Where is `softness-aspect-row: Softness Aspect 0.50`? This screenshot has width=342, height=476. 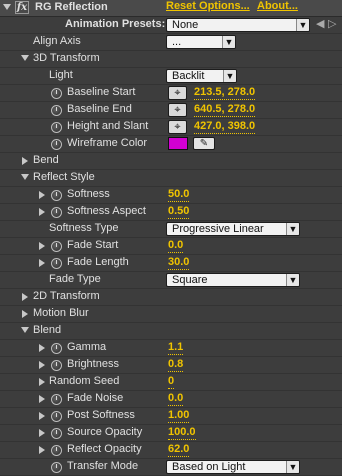
softness-aspect-row: Softness Aspect 0.50 is located at coordinates (171, 212).